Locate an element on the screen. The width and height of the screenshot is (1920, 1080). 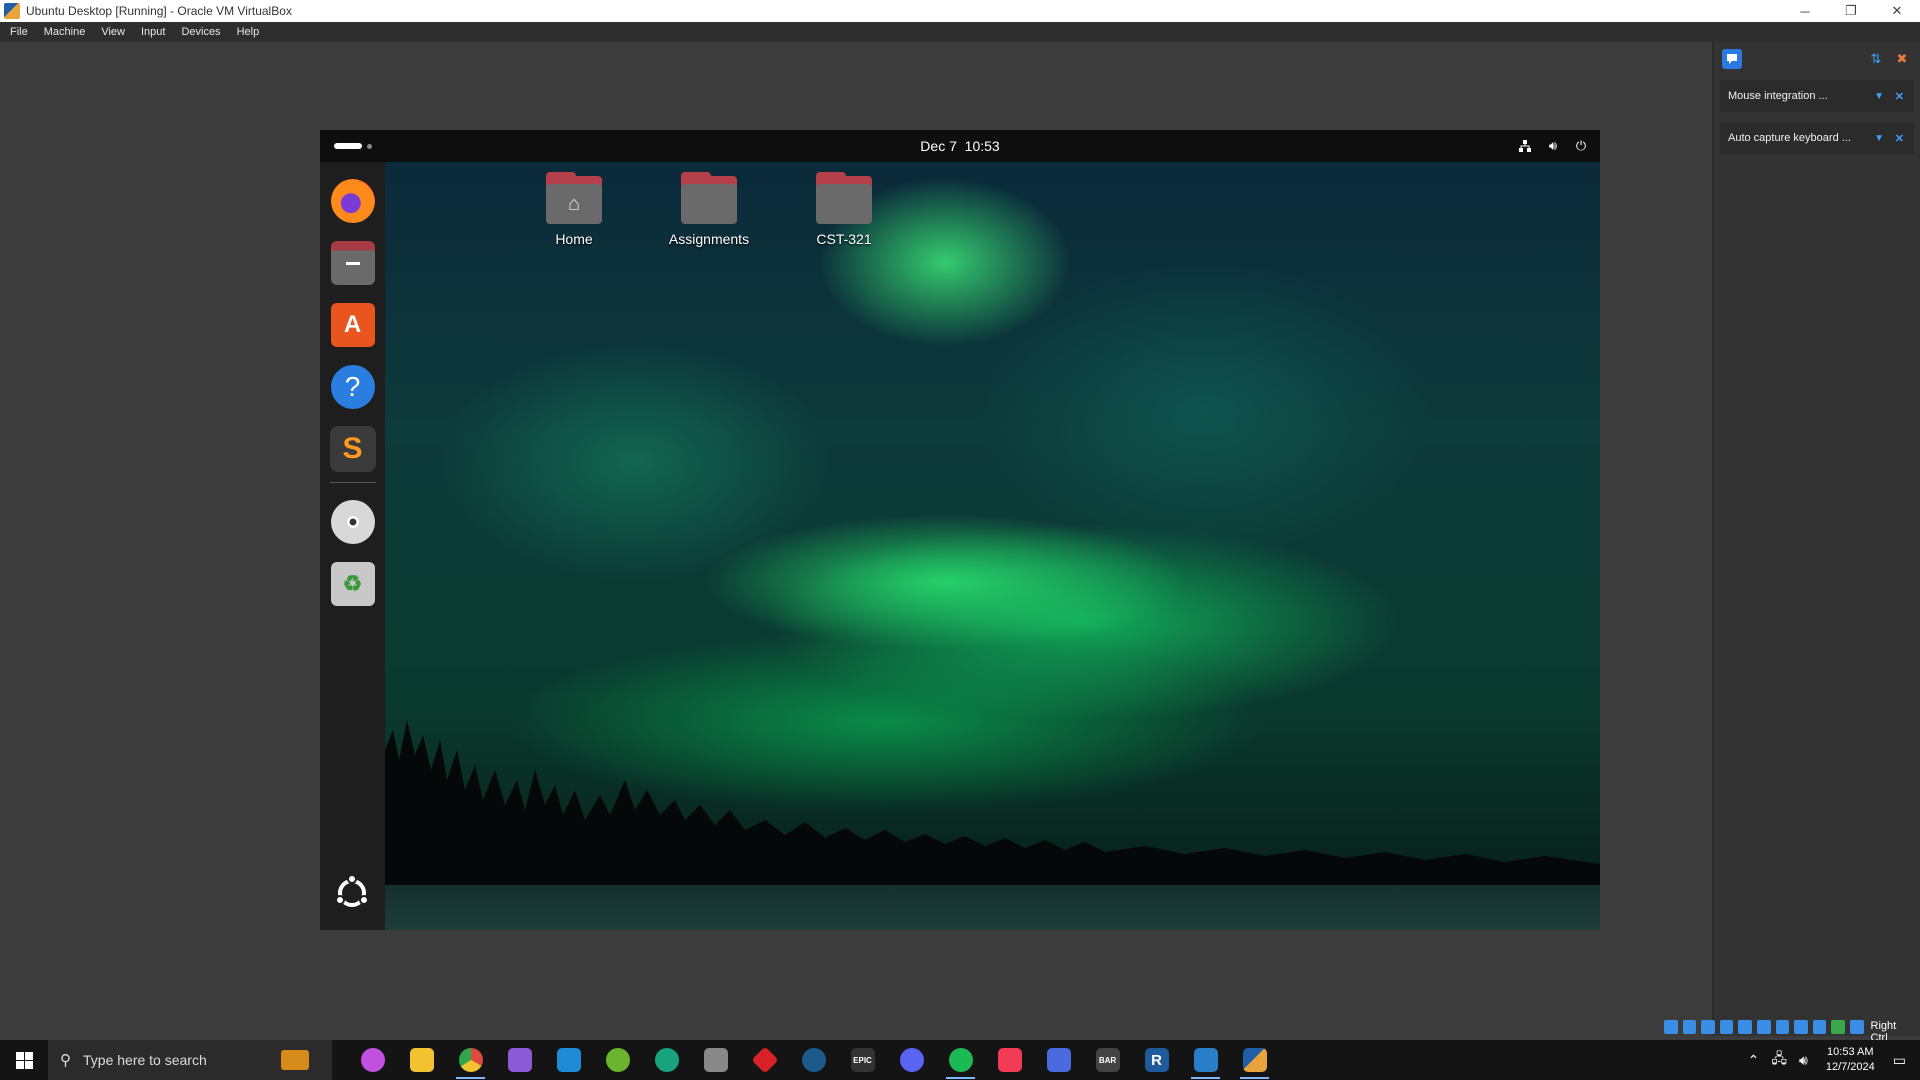
host-key-label: Right Ctrl is located at coordinates (1883, 1032).